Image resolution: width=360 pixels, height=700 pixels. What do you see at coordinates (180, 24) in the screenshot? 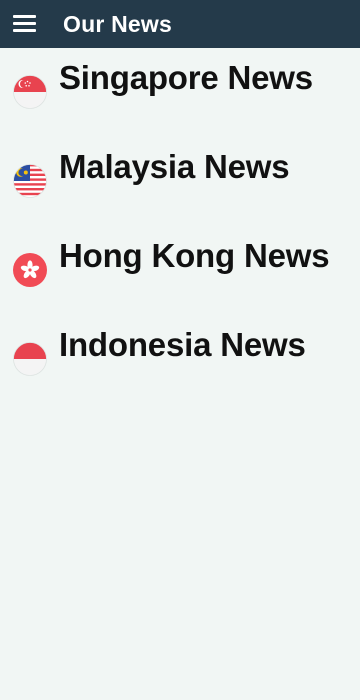
I see `app-bar: Our News` at bounding box center [180, 24].